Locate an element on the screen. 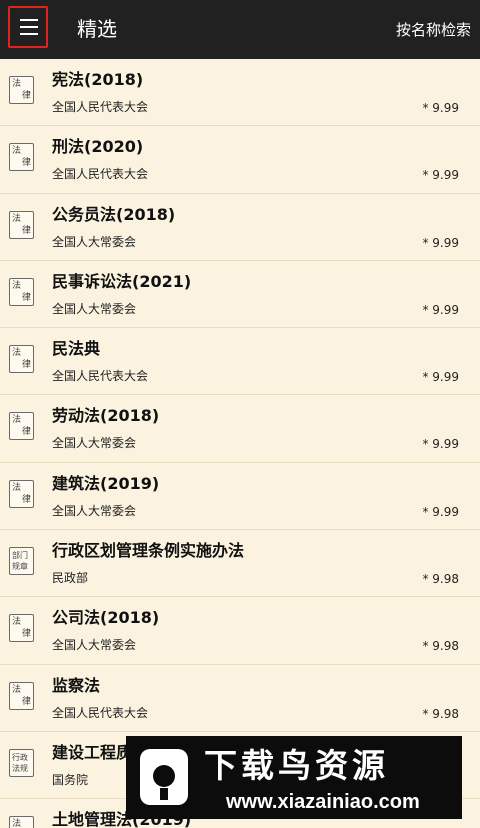 This screenshot has width=480, height=828. hamburger-menu-icon is located at coordinates (29, 20).